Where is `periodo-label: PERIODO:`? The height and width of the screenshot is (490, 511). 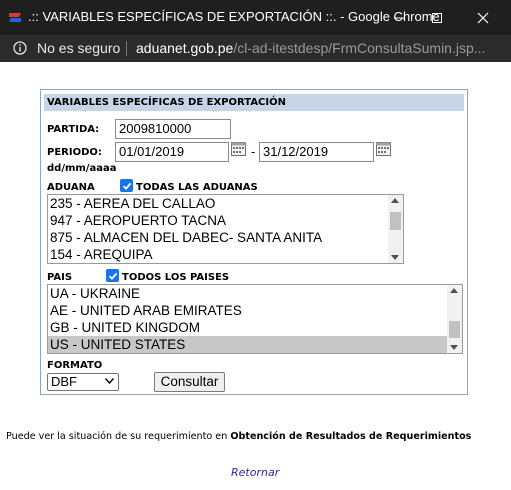 periodo-label: PERIODO: is located at coordinates (74, 152).